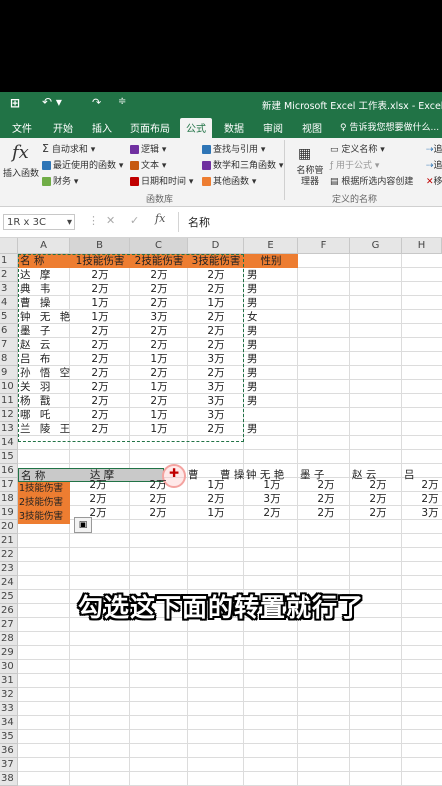 This screenshot has width=442, height=786. I want to click on row-header-23: 23, so click(9, 569).